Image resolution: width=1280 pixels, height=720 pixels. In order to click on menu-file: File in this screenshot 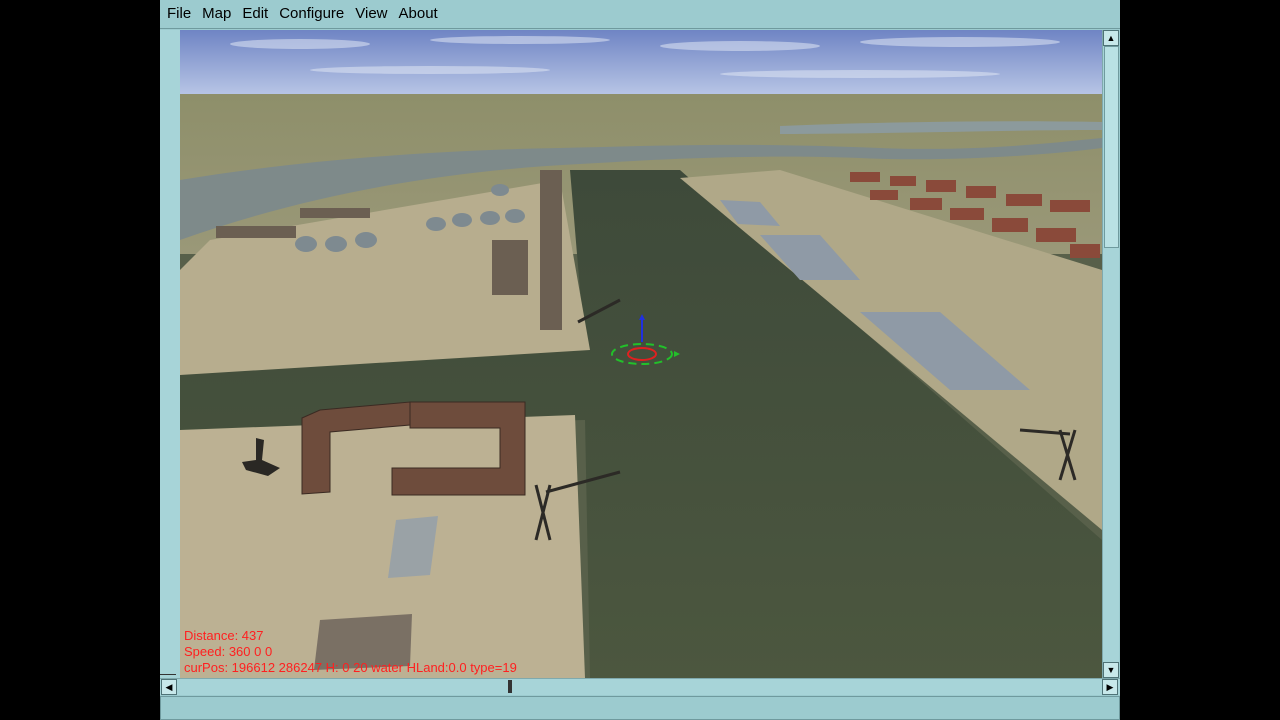, I will do `click(178, 14)`.